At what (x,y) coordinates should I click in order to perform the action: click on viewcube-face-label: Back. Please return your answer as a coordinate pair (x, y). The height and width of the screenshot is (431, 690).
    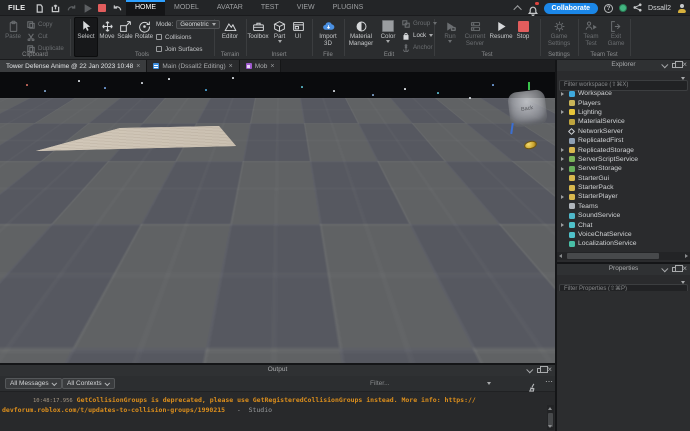
    Looking at the image, I should click on (527, 109).